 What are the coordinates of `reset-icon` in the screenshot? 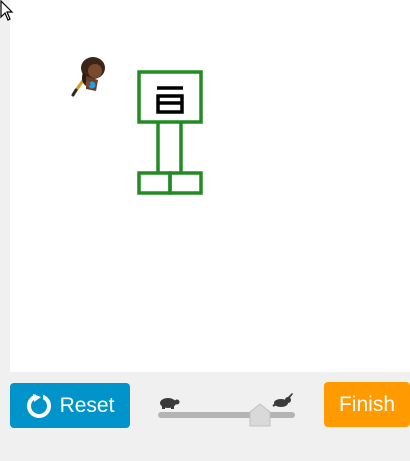 It's located at (38, 405).